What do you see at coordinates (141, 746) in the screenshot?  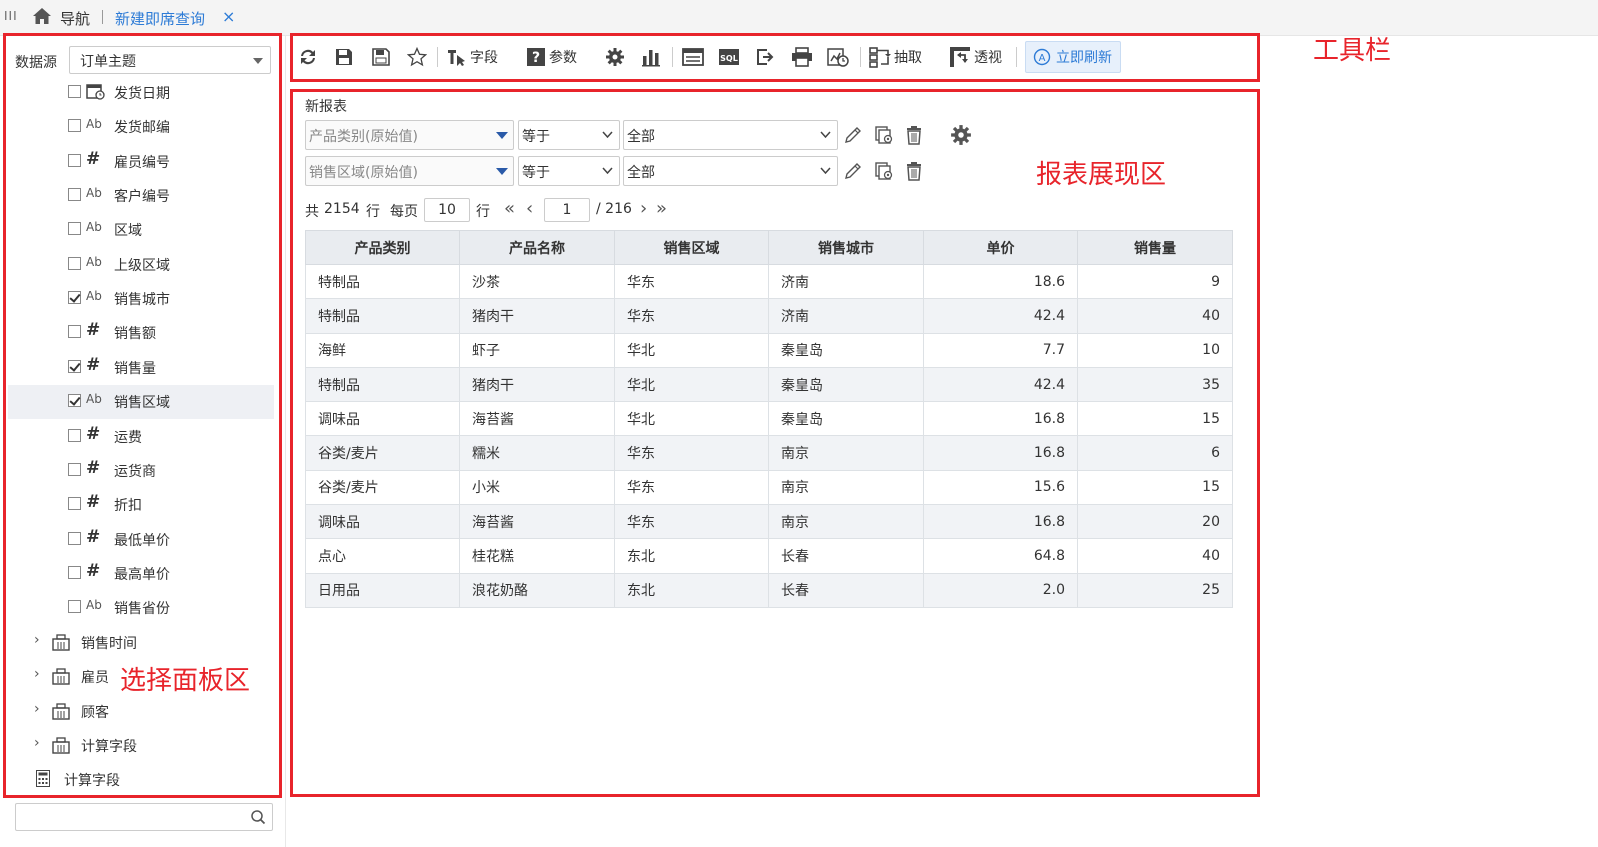 I see `field-group: › 计算字段` at bounding box center [141, 746].